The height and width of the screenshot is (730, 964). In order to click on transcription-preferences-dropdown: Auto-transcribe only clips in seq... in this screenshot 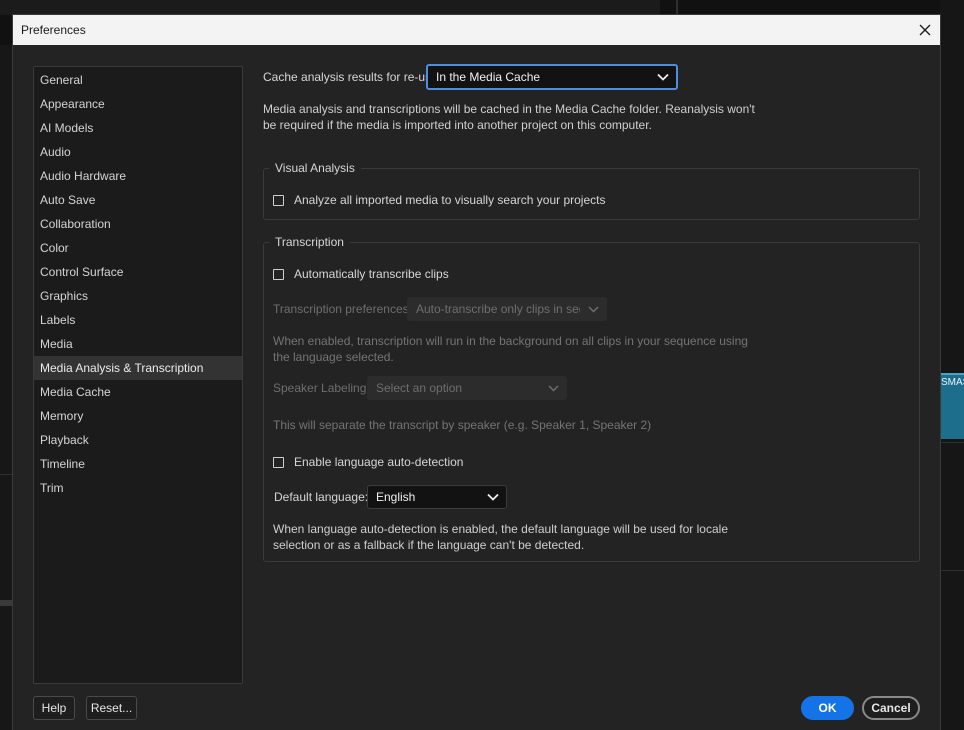, I will do `click(507, 309)`.